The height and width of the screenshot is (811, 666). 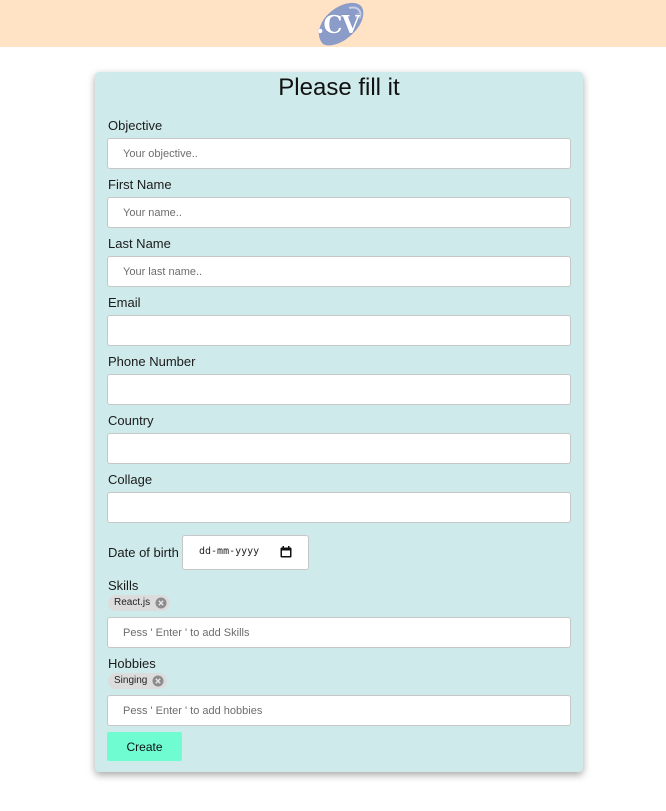 I want to click on last-name-input, so click(x=339, y=271).